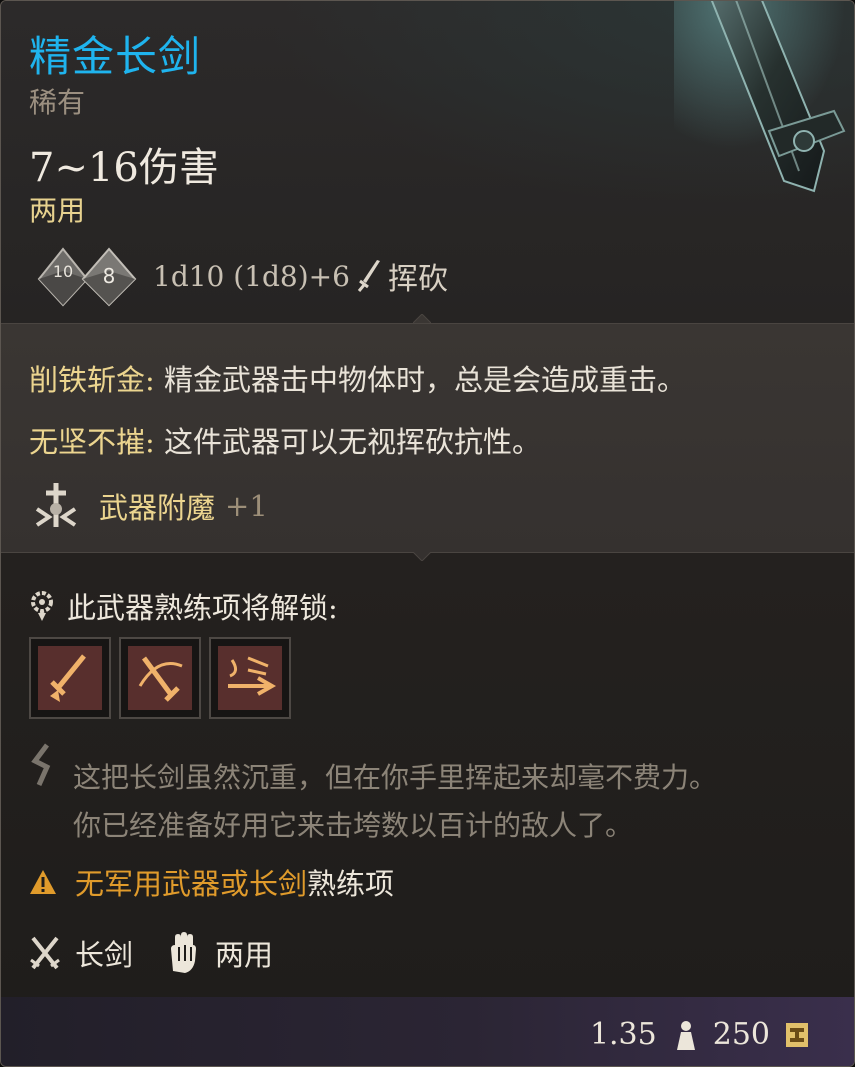  What do you see at coordinates (244, 955) in the screenshot?
I see `handedness-type-label: 两用` at bounding box center [244, 955].